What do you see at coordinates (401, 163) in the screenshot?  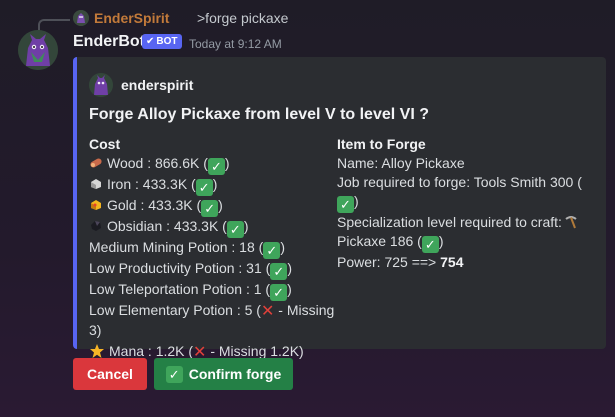 I see `item-name: Name: Alloy Pickaxe` at bounding box center [401, 163].